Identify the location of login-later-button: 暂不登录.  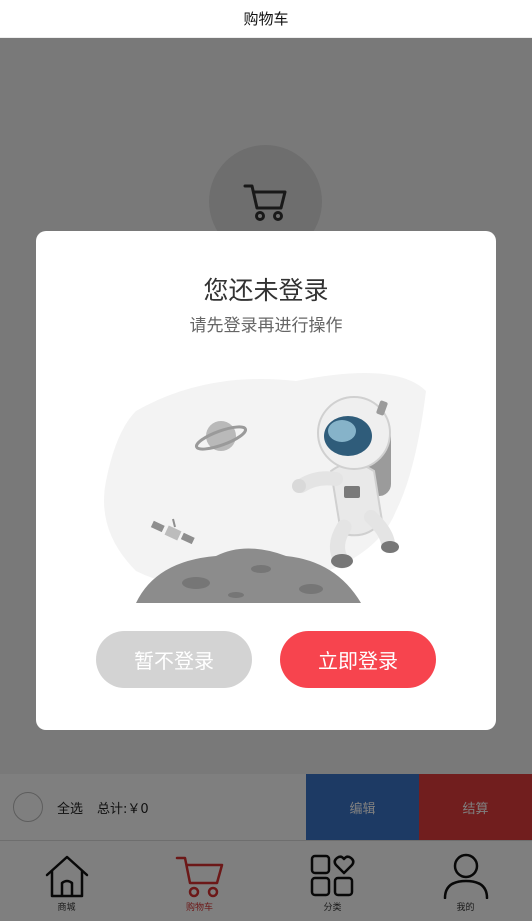
(174, 659).